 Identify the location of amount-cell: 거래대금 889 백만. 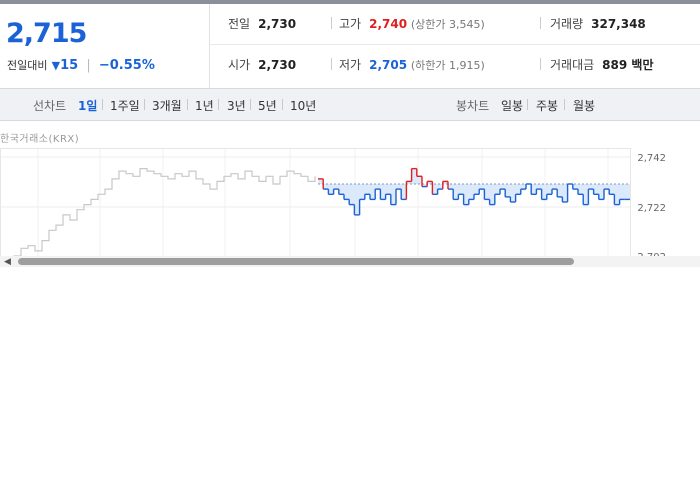
(601, 64).